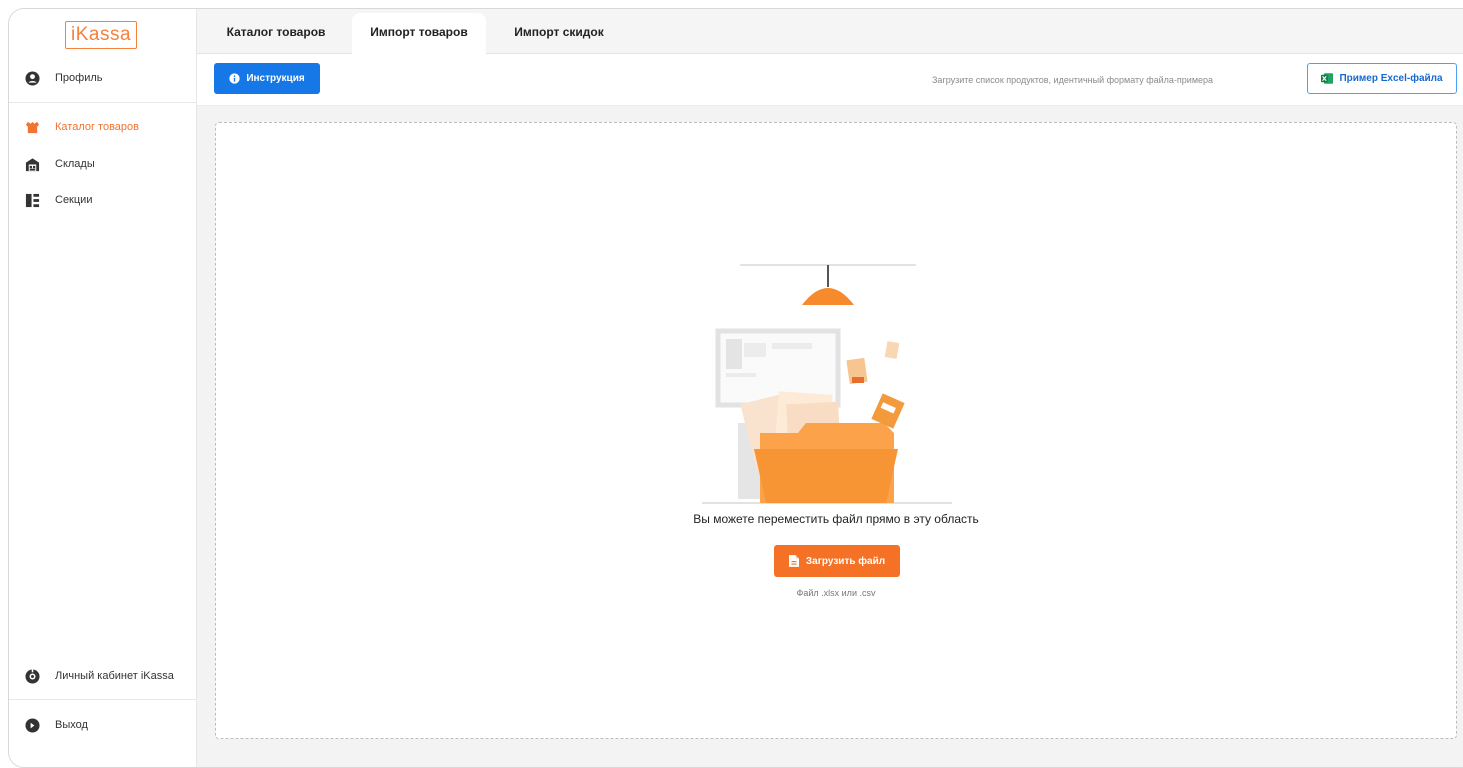 The width and height of the screenshot is (1463, 768). I want to click on instruction-button: Инструкция, so click(267, 78).